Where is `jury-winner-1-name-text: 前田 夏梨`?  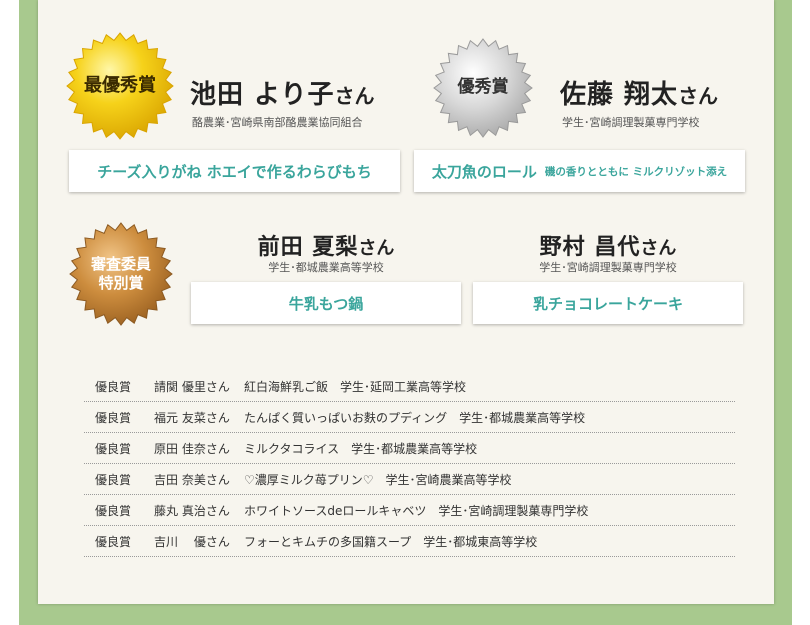 jury-winner-1-name-text: 前田 夏梨 is located at coordinates (308, 247).